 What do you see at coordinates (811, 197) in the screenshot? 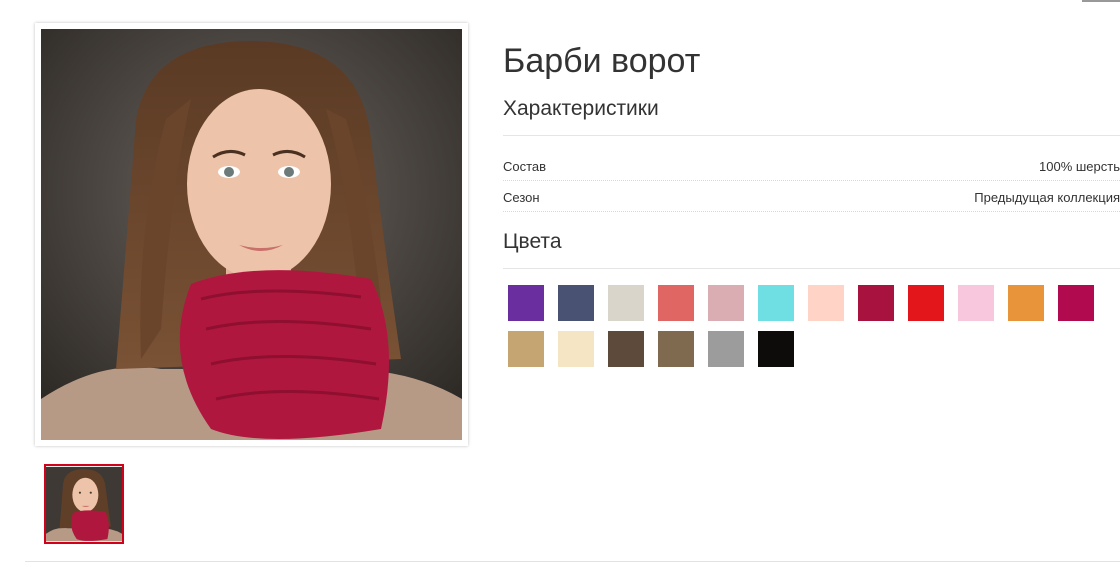
I see `spec-row-season: Сезон Предыдущая коллекция` at bounding box center [811, 197].